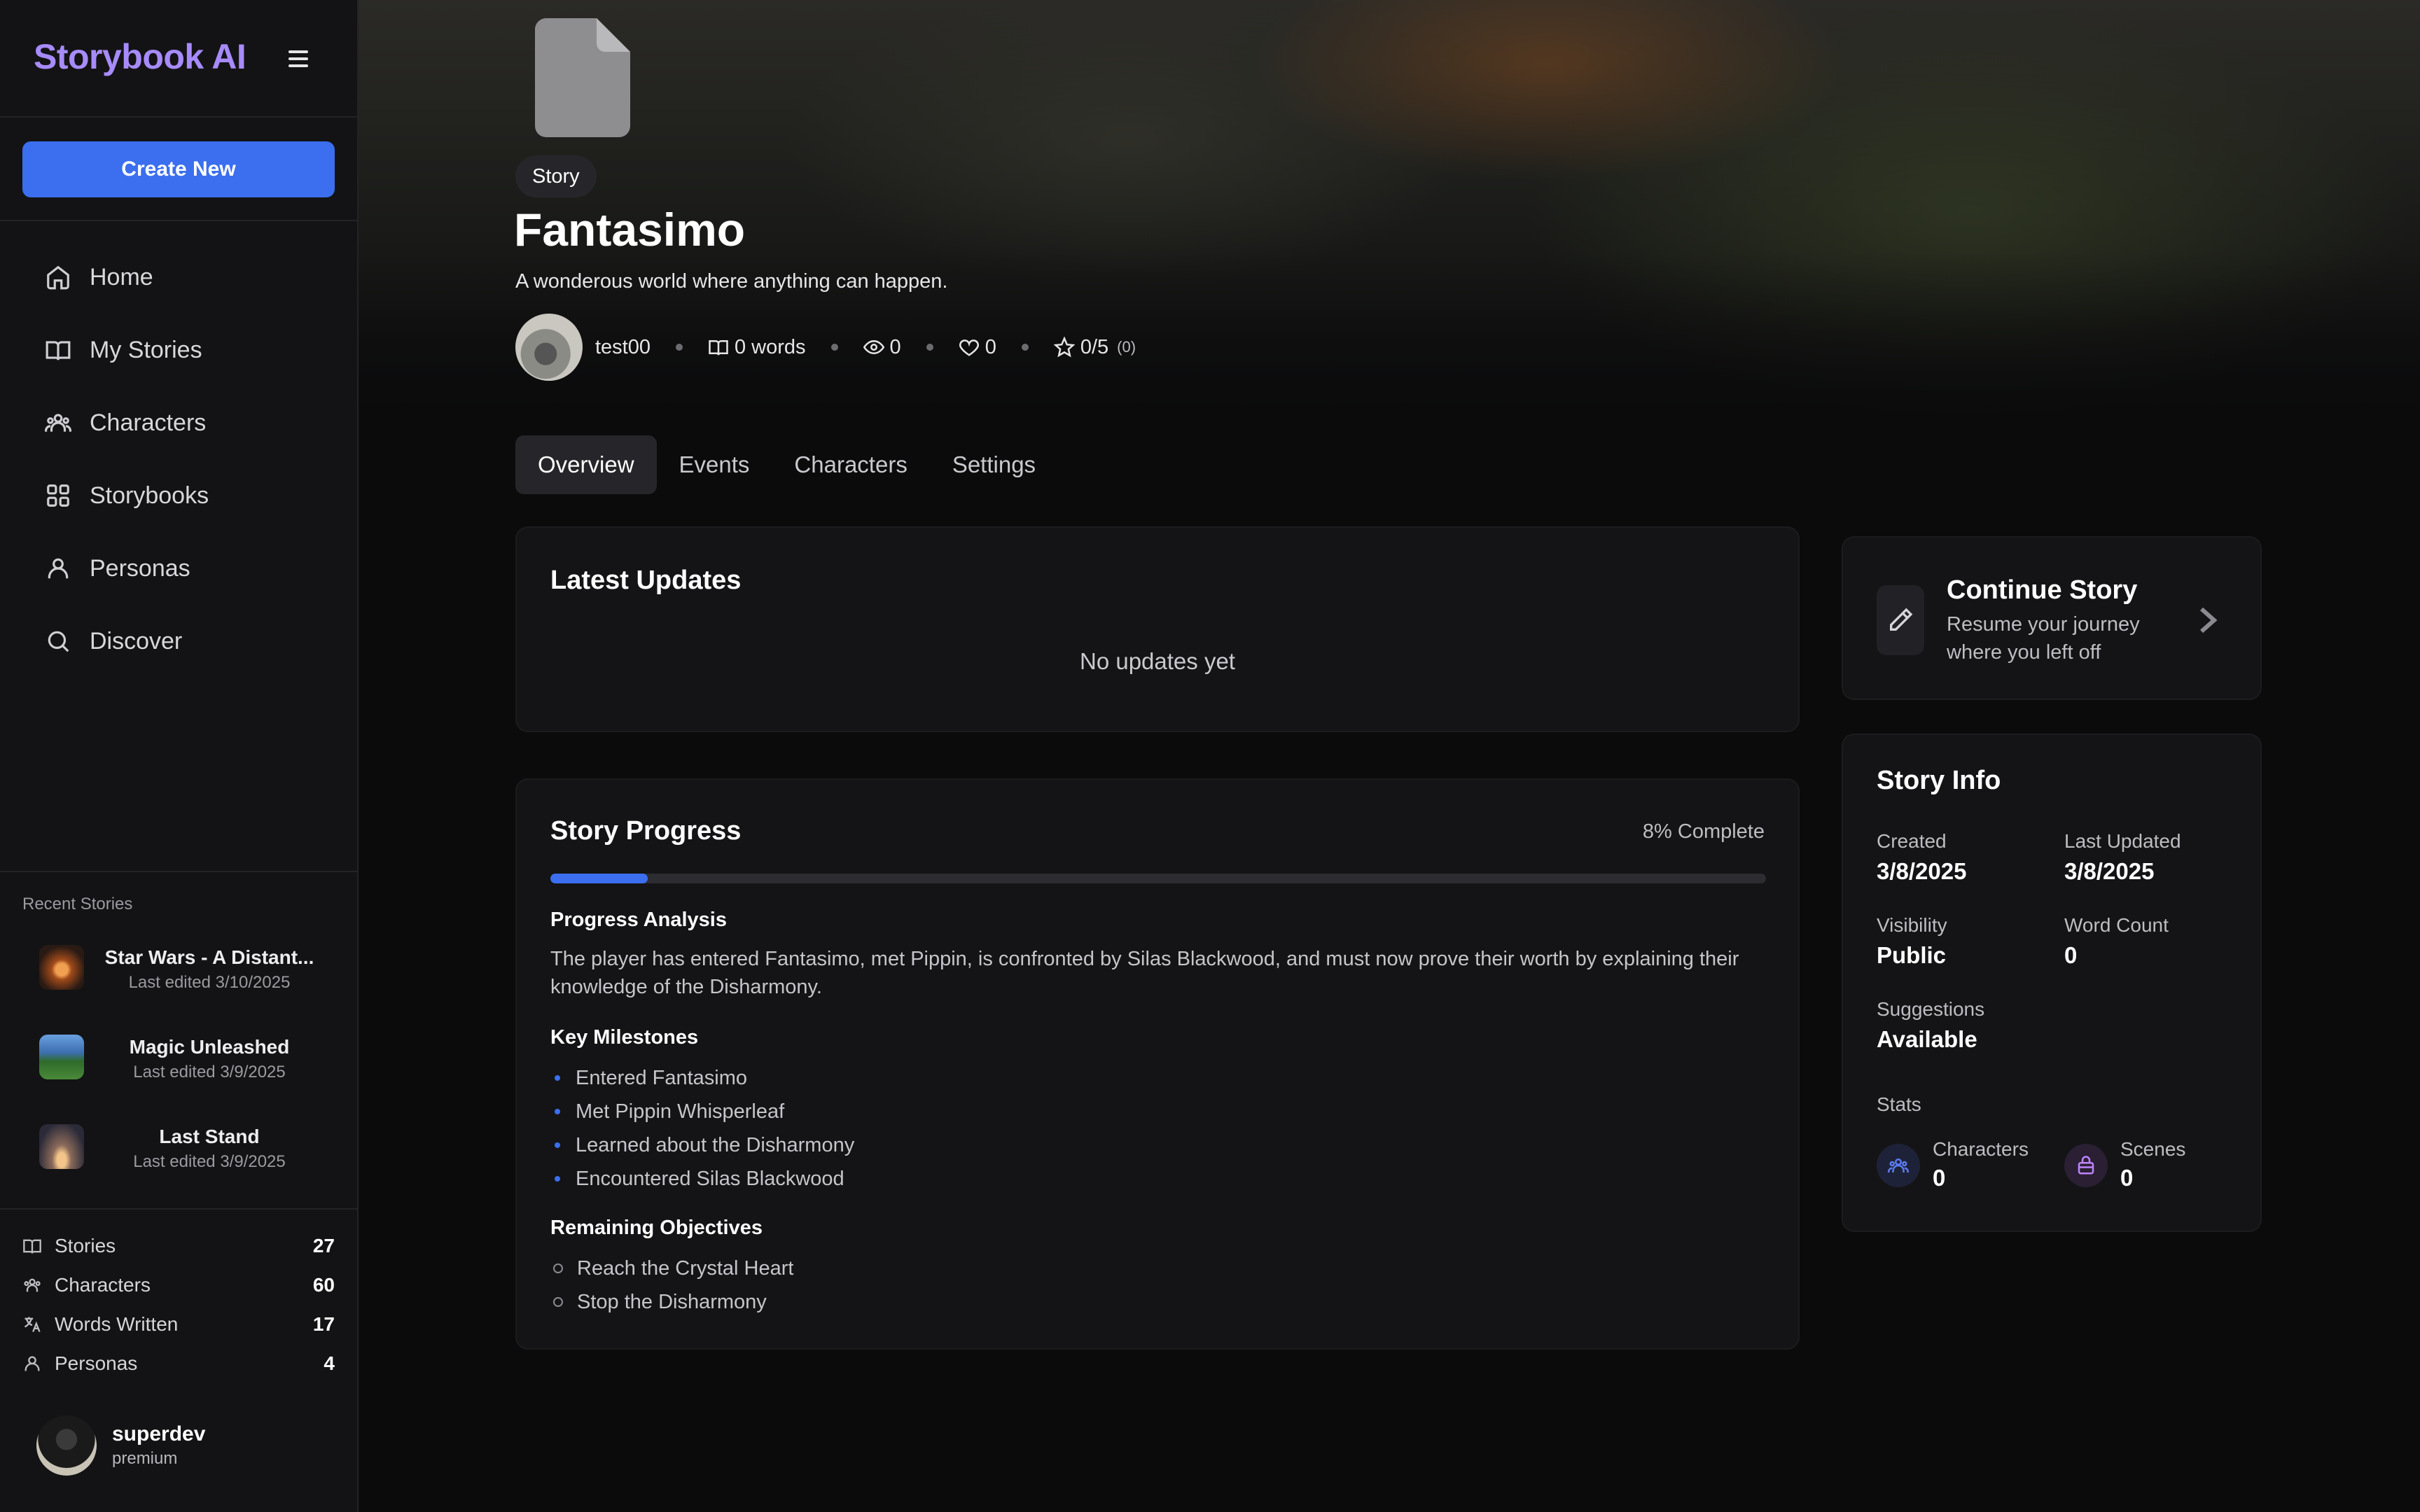  What do you see at coordinates (702, 1111) in the screenshot?
I see `list-item: Met Pippin Whisperleaf` at bounding box center [702, 1111].